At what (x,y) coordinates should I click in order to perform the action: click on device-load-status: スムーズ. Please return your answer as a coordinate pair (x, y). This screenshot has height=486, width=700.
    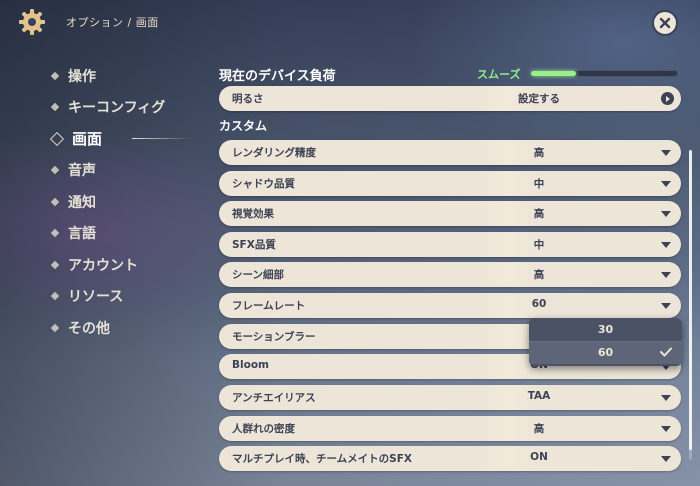
    Looking at the image, I should click on (499, 74).